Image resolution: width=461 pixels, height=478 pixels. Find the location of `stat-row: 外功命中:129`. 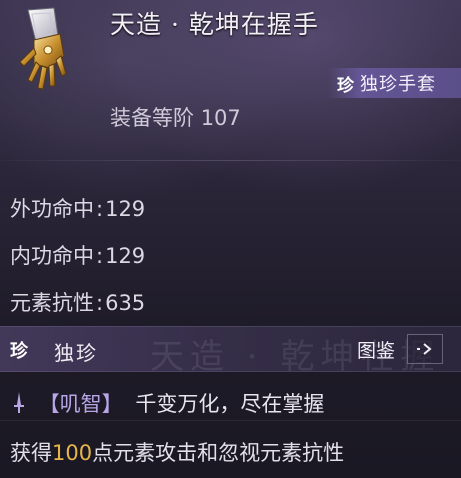

stat-row: 外功命中:129 is located at coordinates (77, 208).